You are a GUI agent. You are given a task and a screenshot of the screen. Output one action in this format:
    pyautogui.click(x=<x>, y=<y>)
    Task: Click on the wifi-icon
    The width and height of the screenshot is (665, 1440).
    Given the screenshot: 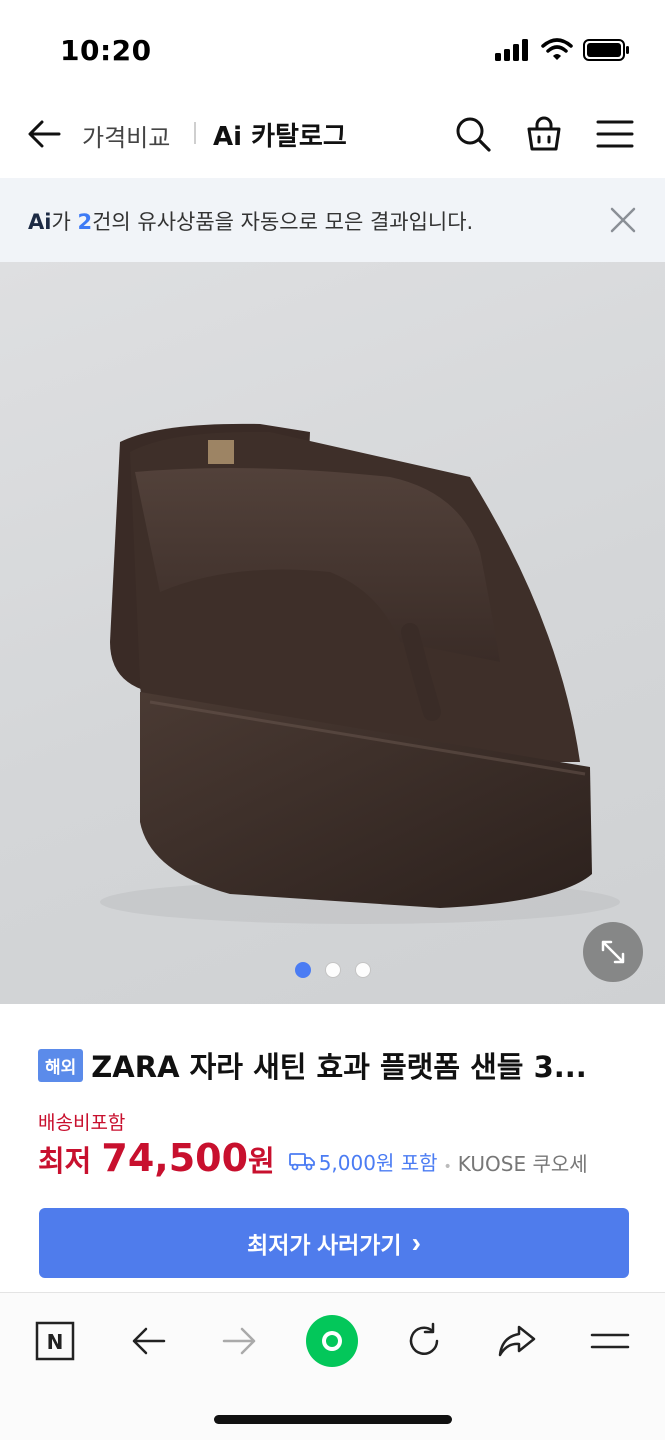 What is the action you would take?
    pyautogui.click(x=557, y=49)
    